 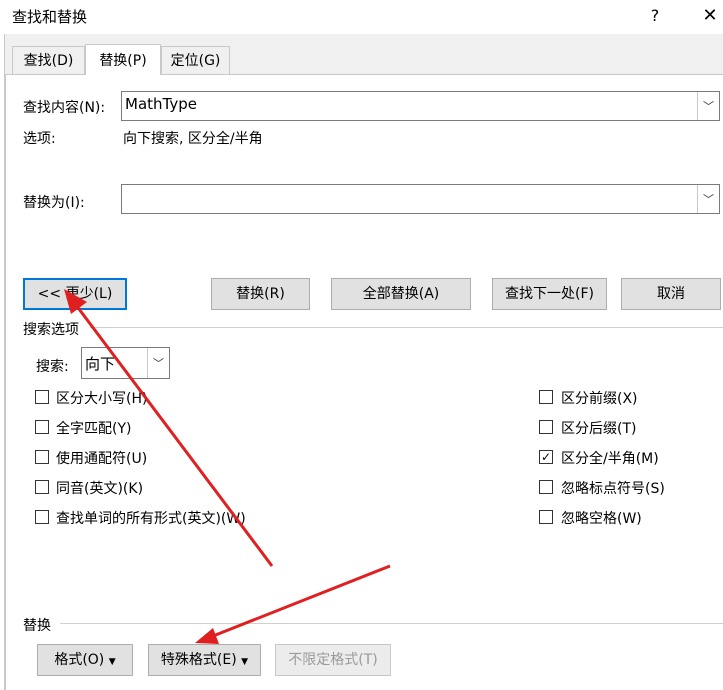 What do you see at coordinates (195, 60) in the screenshot?
I see `tab-goto: 定位(G)` at bounding box center [195, 60].